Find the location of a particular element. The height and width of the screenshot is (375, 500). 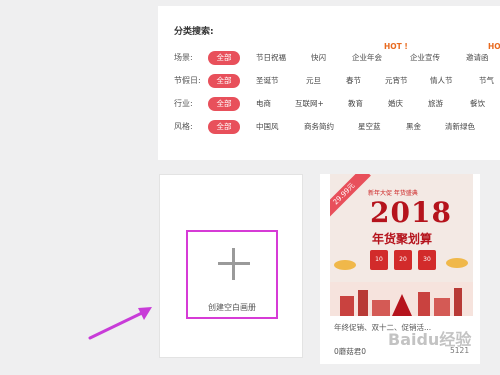

filter-option: 星空蓝 is located at coordinates (369, 126).